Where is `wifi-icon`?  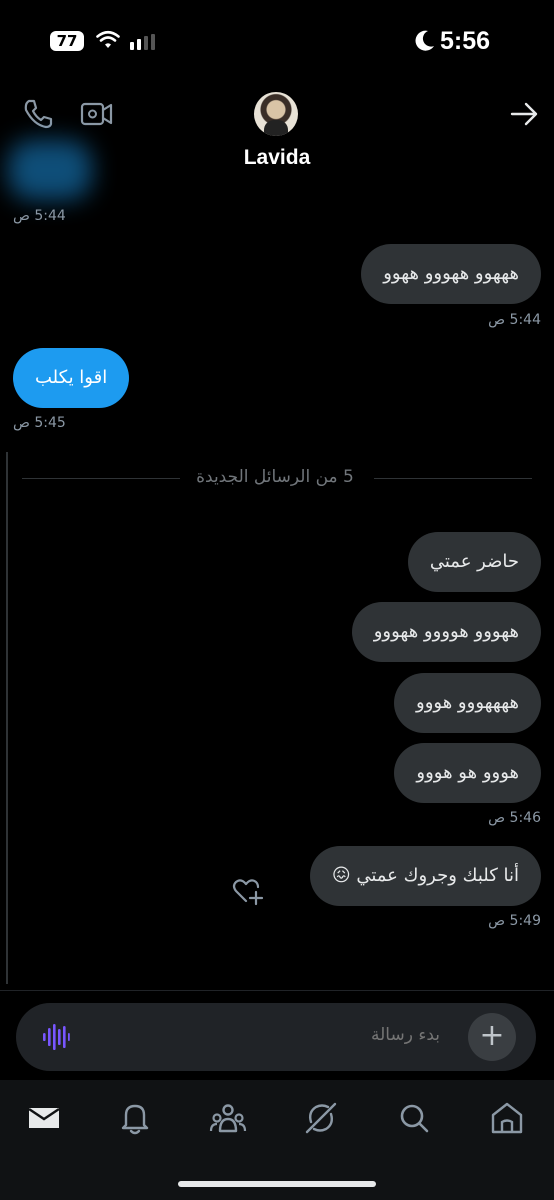 wifi-icon is located at coordinates (108, 39).